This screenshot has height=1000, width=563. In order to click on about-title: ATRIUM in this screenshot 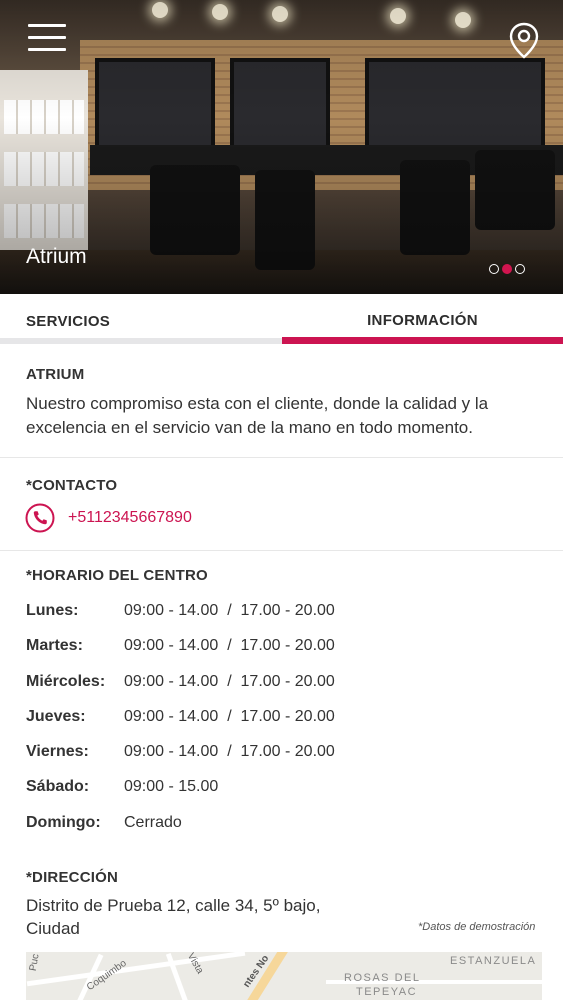, I will do `click(55, 374)`.